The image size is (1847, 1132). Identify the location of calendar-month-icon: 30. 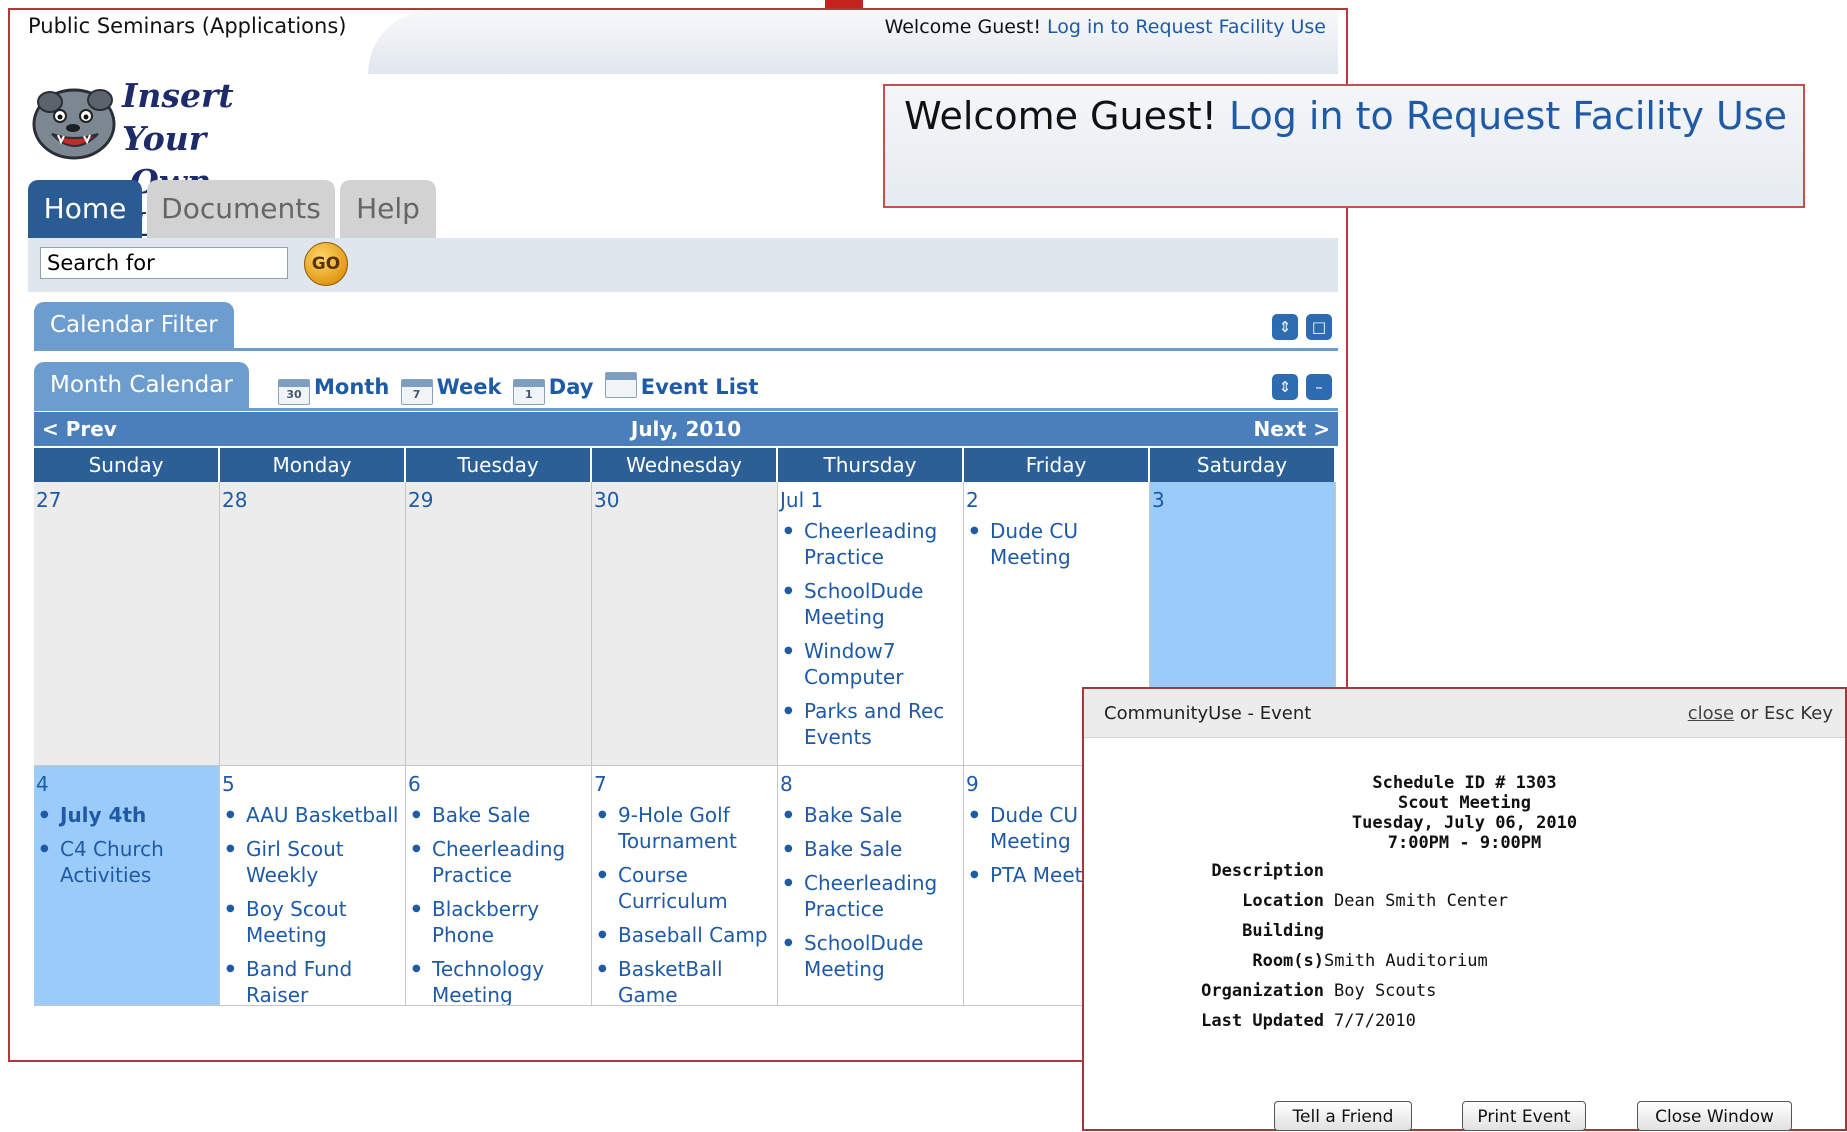
(294, 392).